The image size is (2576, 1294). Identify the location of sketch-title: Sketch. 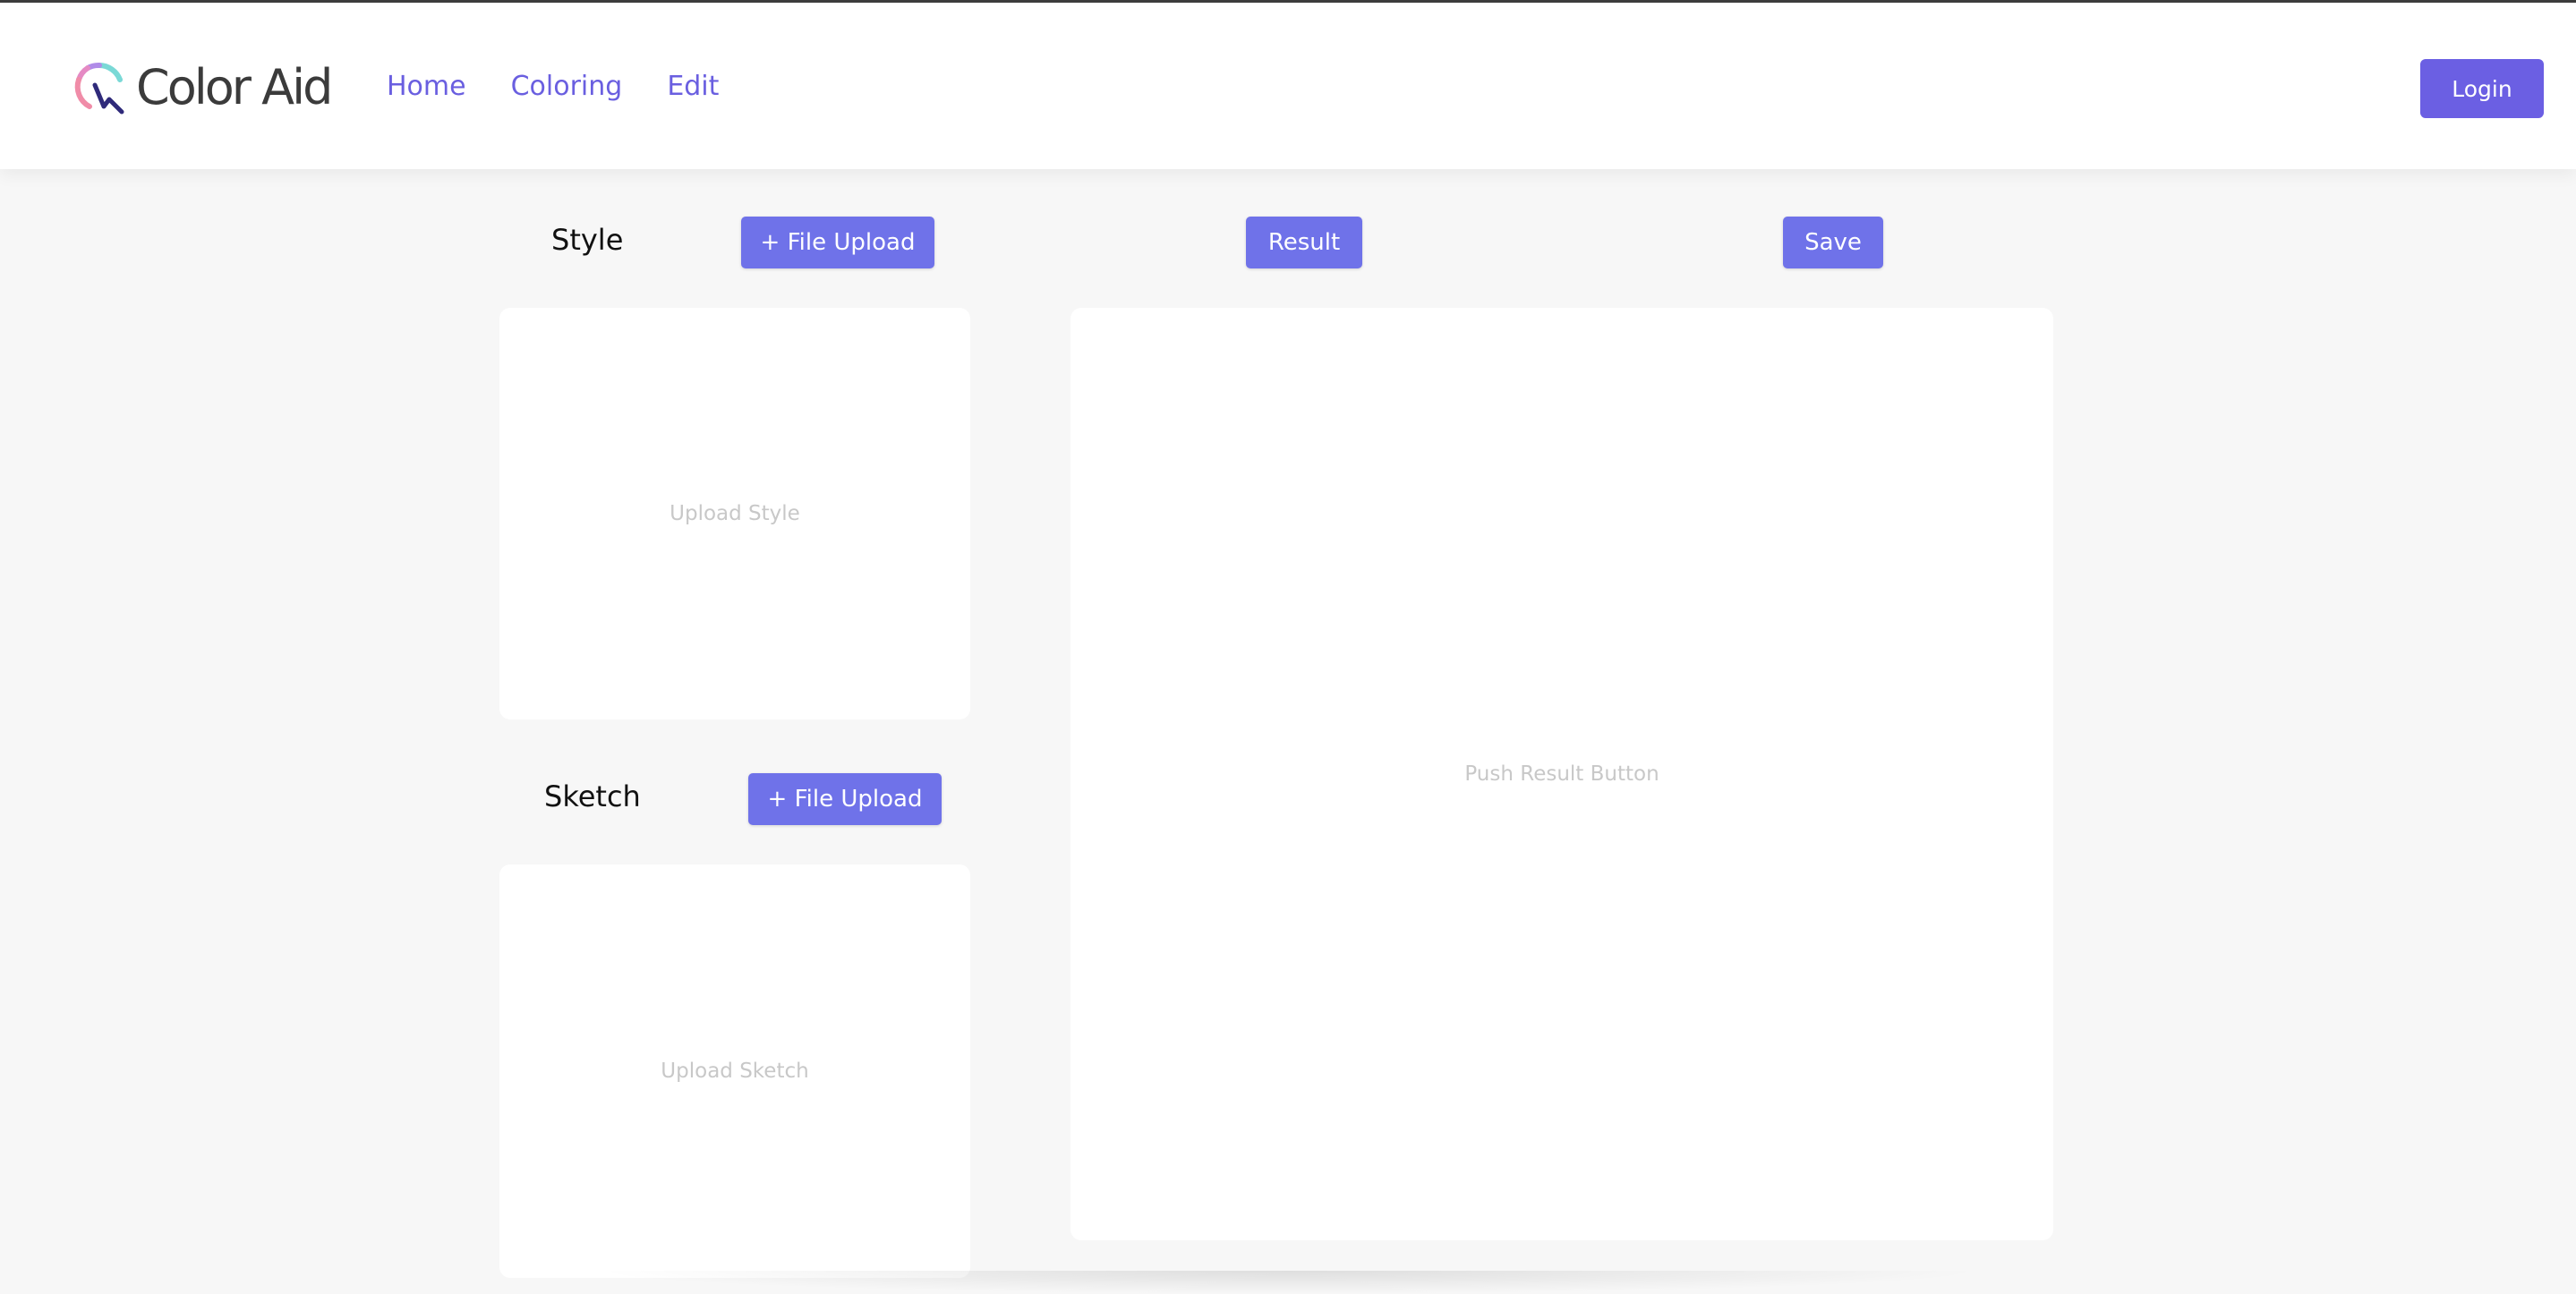
(592, 796).